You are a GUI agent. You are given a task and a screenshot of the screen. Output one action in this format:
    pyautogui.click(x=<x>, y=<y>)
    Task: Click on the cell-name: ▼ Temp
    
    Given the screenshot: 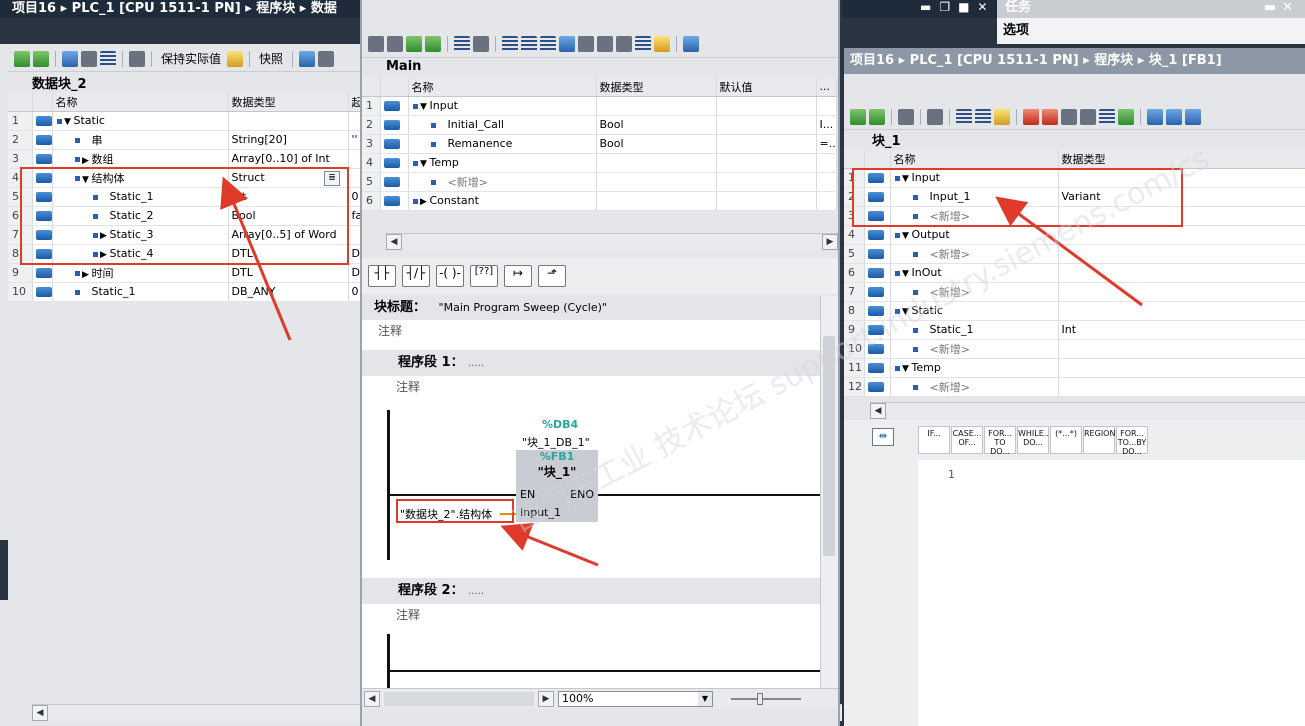 What is the action you would take?
    pyautogui.click(x=974, y=368)
    